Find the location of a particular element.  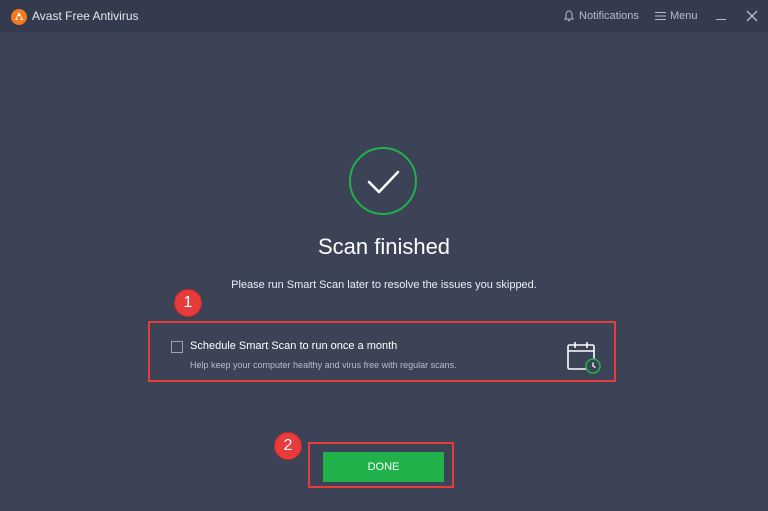

bell-icon is located at coordinates (569, 16).